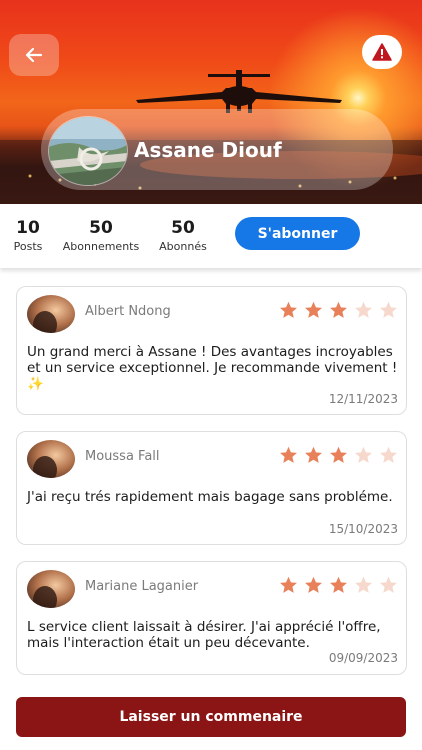 The height and width of the screenshot is (750, 422). What do you see at coordinates (28, 246) in the screenshot?
I see `posts-label: Posts` at bounding box center [28, 246].